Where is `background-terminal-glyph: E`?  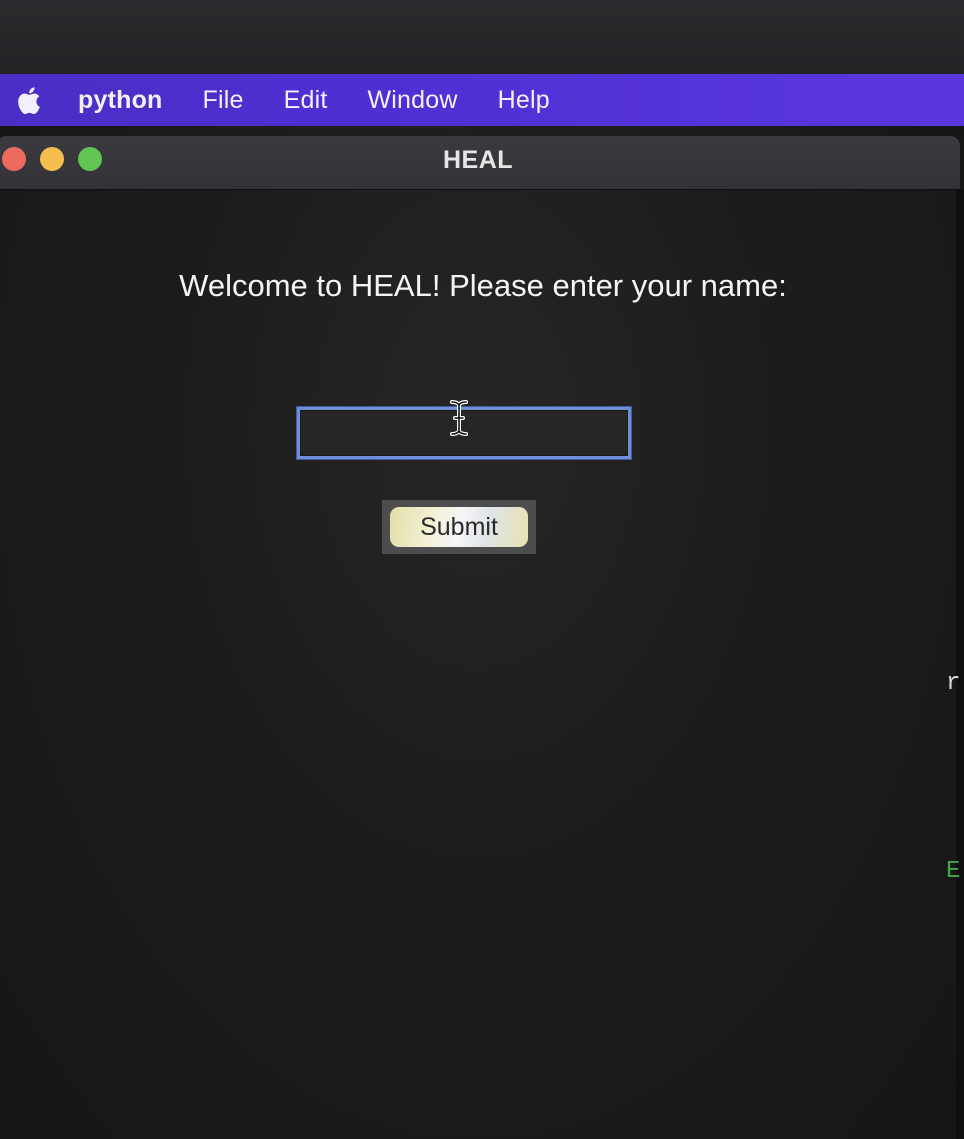 background-terminal-glyph: E is located at coordinates (953, 871).